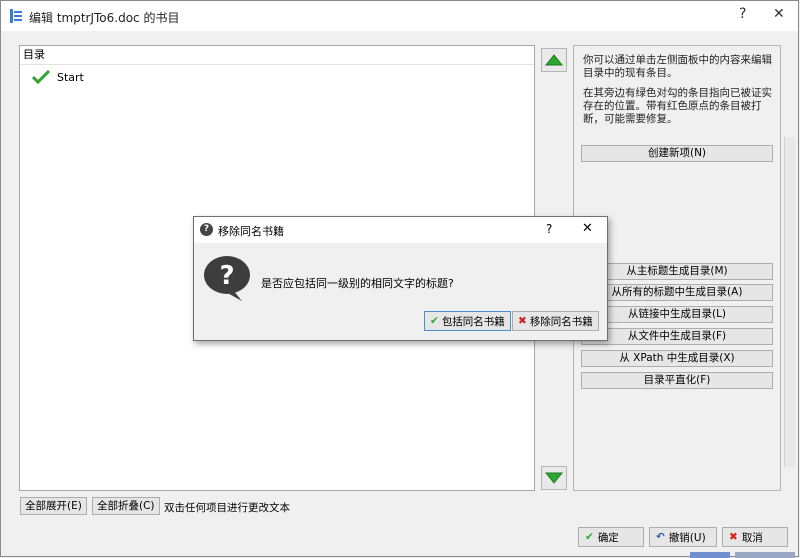 This screenshot has width=800, height=558. What do you see at coordinates (677, 271) in the screenshot?
I see `generate-from-headings-button: 从主标题生成目录(M)` at bounding box center [677, 271].